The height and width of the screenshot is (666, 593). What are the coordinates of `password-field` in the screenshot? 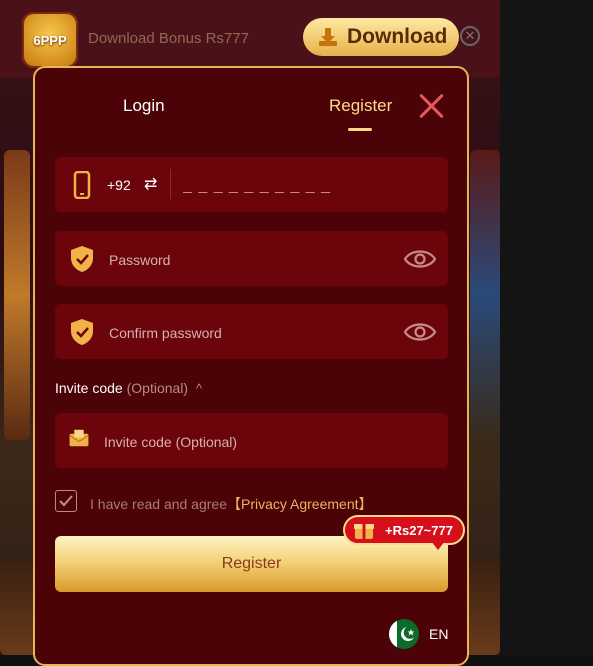 It's located at (251, 258).